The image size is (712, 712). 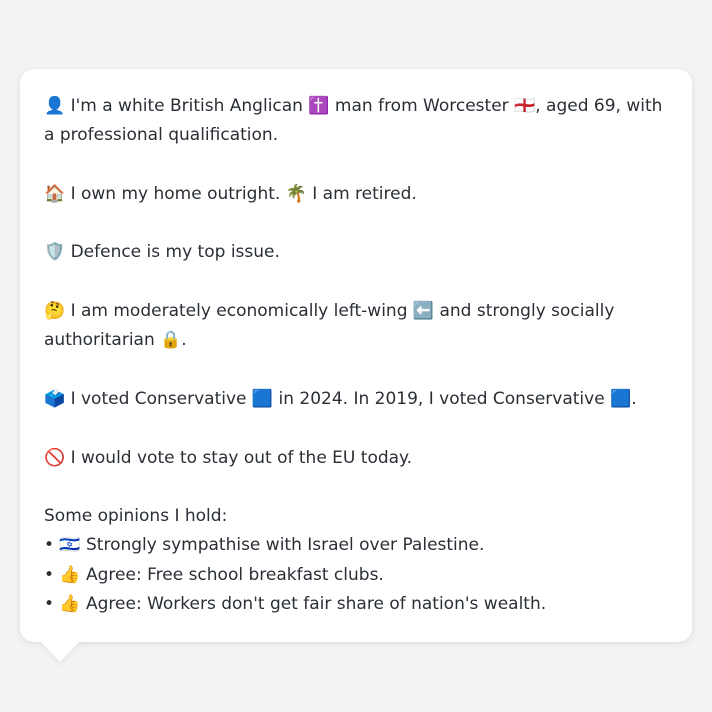 What do you see at coordinates (136, 516) in the screenshot?
I see `opinions-heading: Some opinions I hold:` at bounding box center [136, 516].